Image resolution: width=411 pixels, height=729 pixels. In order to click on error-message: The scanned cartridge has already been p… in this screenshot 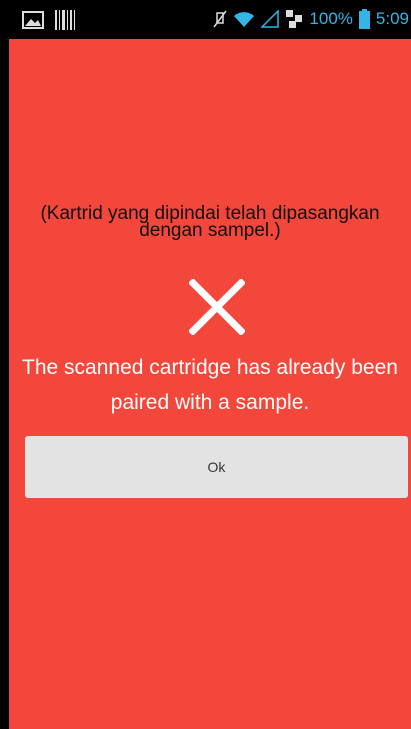, I will do `click(210, 385)`.